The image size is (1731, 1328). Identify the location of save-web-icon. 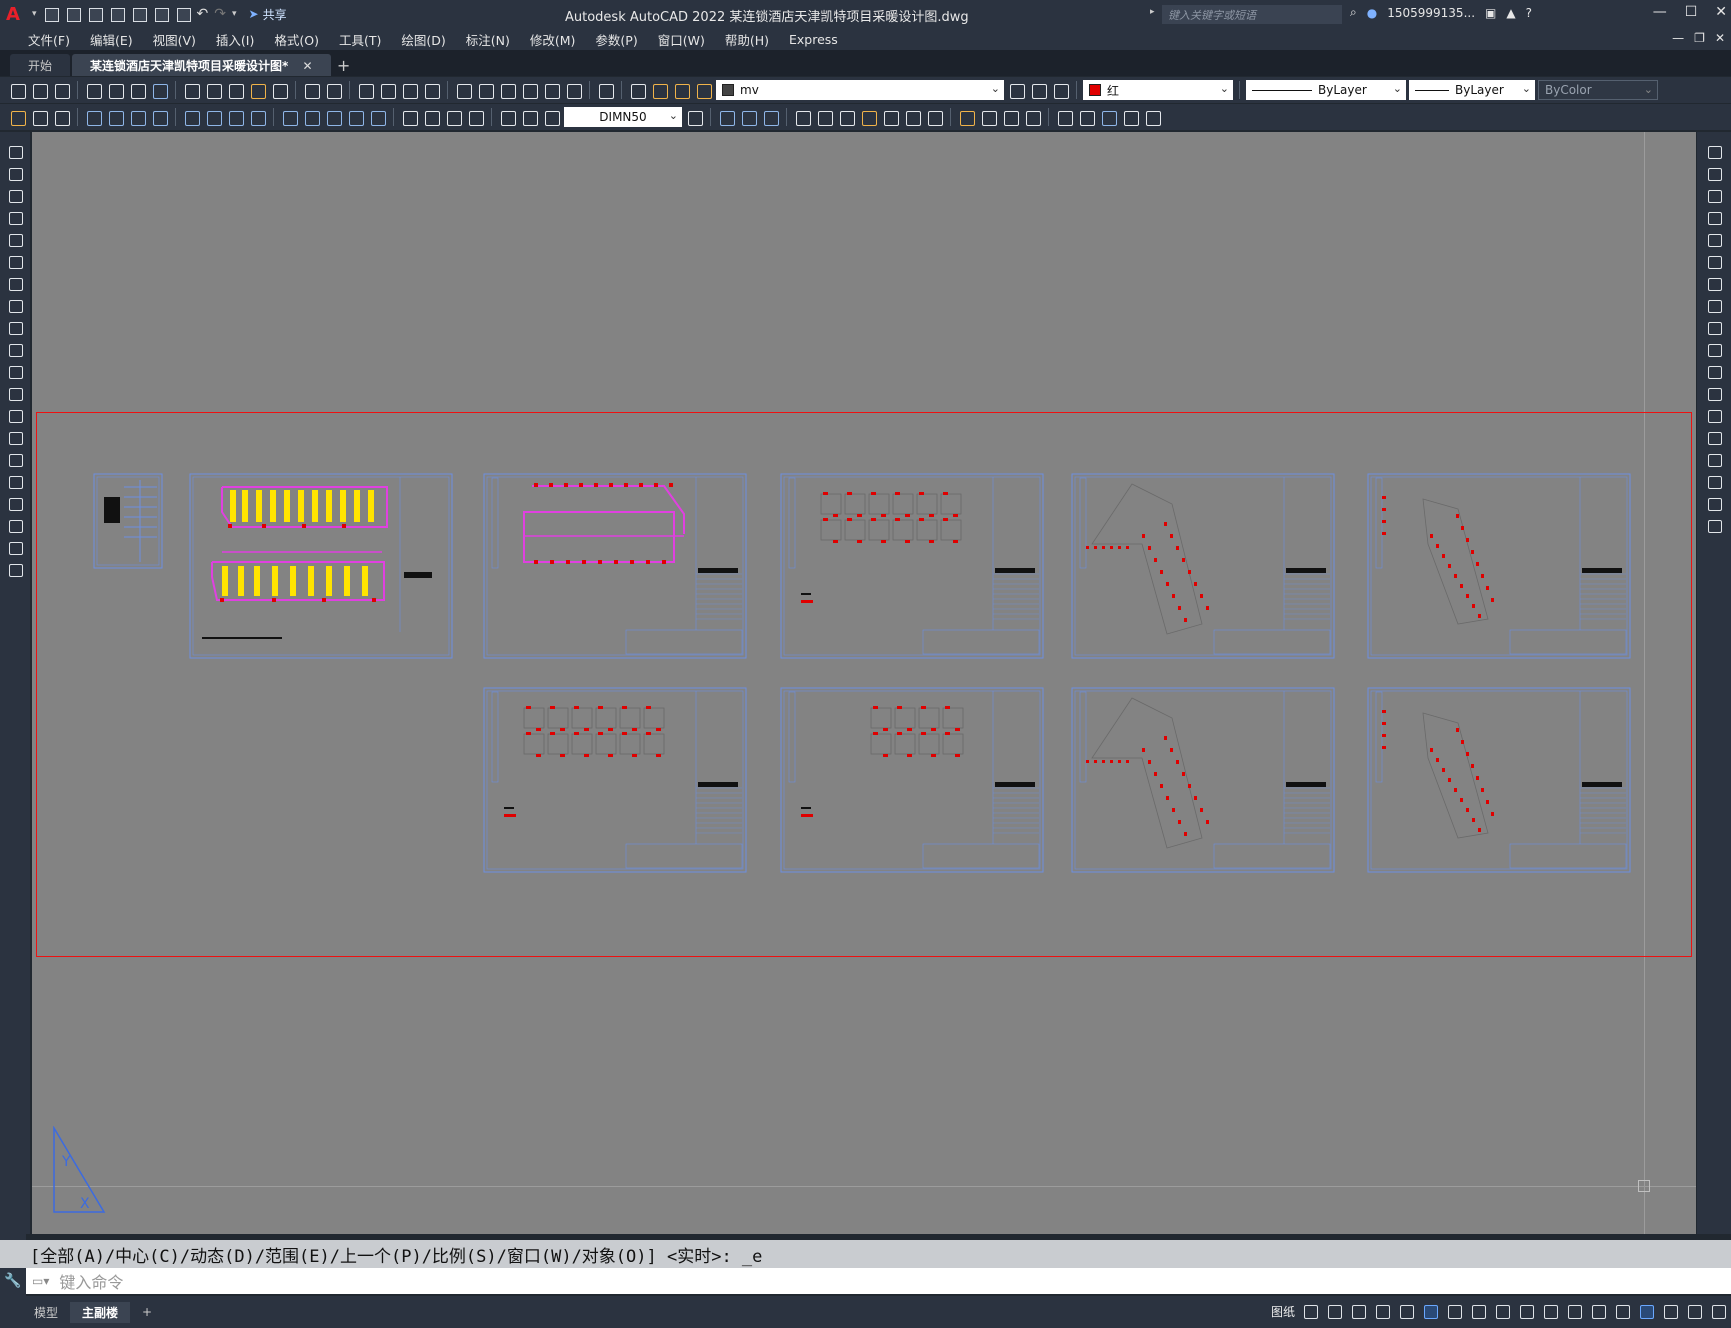
(161, 14).